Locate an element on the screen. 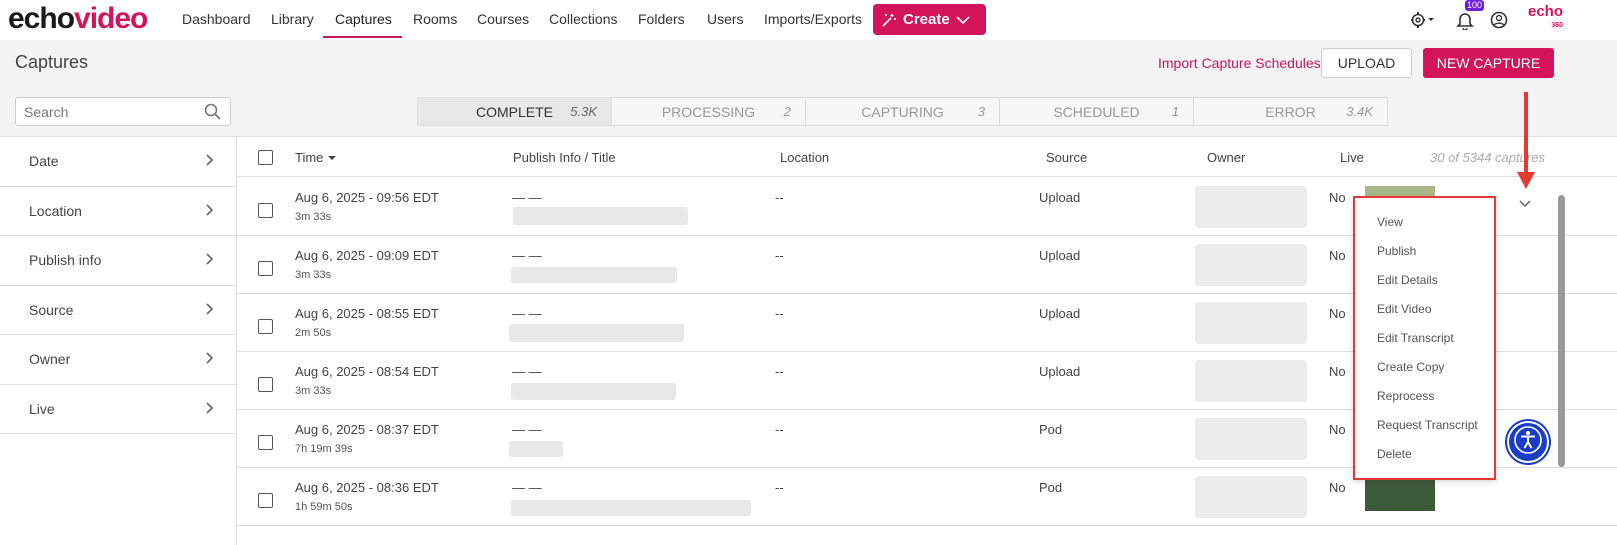 This screenshot has width=1617, height=545. menu-item-edit-details: Edit Details is located at coordinates (1407, 280).